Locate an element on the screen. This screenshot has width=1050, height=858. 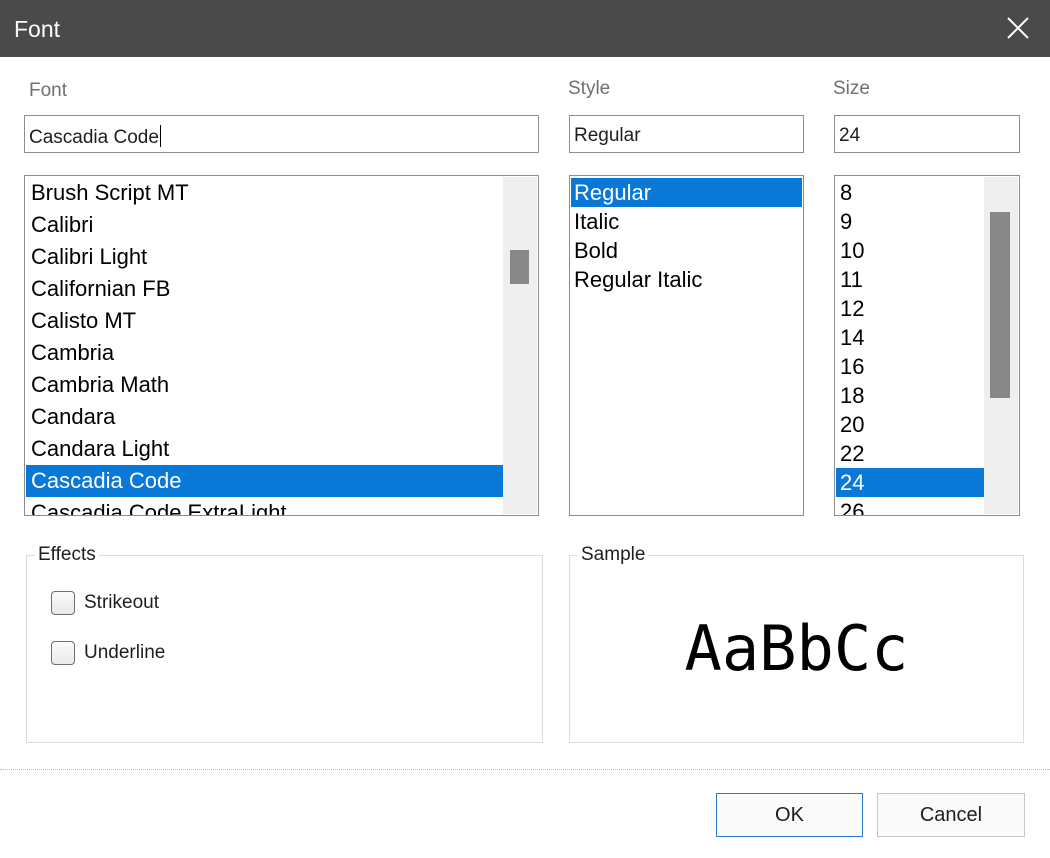
list-item-selected: Regular is located at coordinates (686, 192).